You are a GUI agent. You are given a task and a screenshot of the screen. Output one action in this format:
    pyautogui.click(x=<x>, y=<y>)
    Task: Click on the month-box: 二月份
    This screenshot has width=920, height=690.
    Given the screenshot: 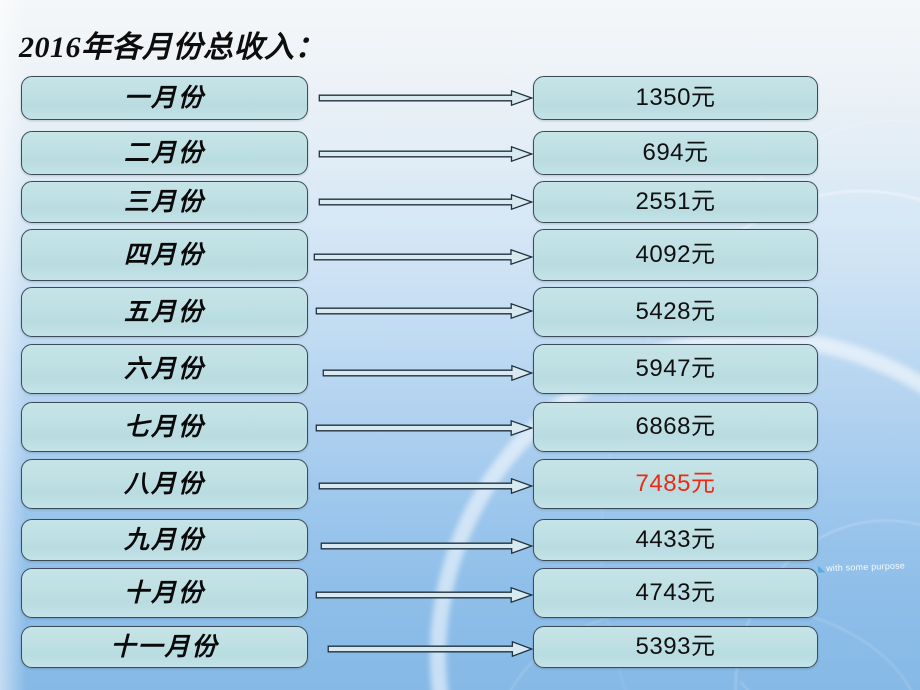 What is the action you would take?
    pyautogui.click(x=164, y=153)
    